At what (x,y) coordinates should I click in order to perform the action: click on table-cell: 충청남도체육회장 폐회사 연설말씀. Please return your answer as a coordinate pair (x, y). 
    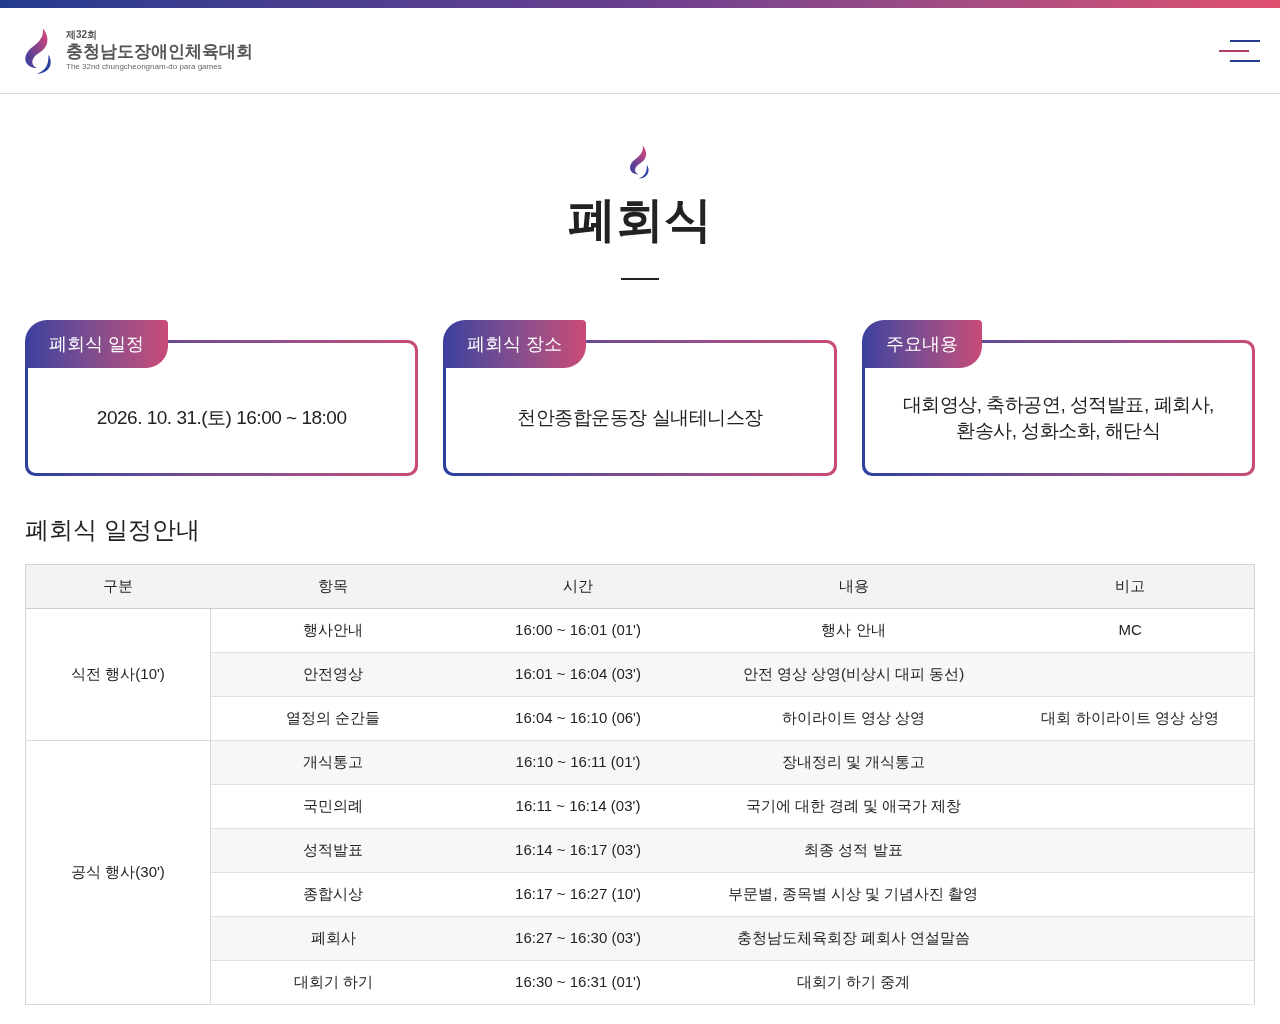
    Looking at the image, I should click on (853, 938).